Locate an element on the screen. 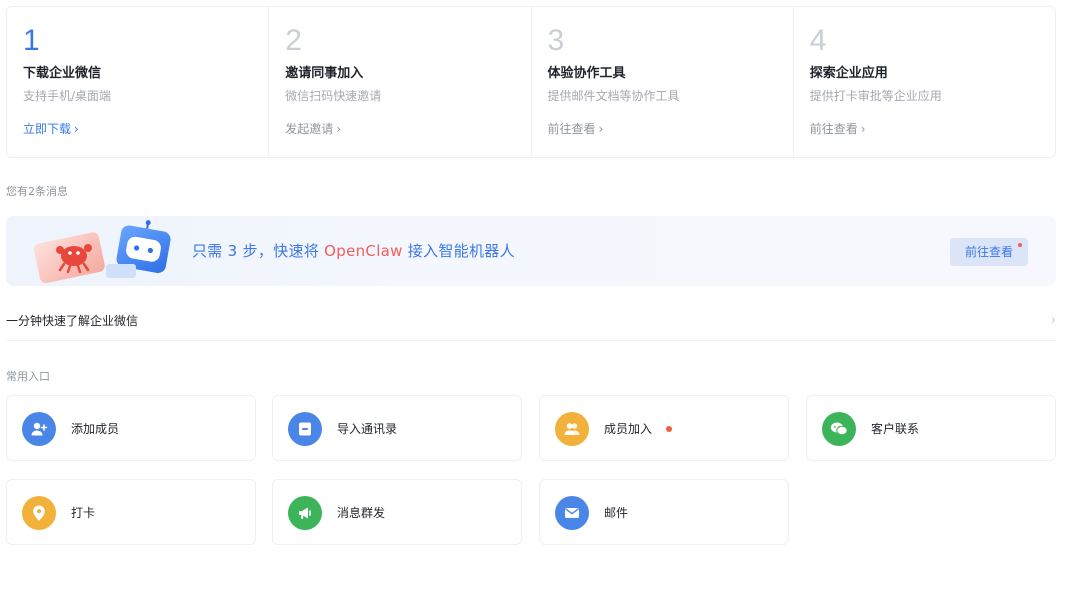 Image resolution: width=1080 pixels, height=600 pixels. import-contacts-icon is located at coordinates (305, 429).